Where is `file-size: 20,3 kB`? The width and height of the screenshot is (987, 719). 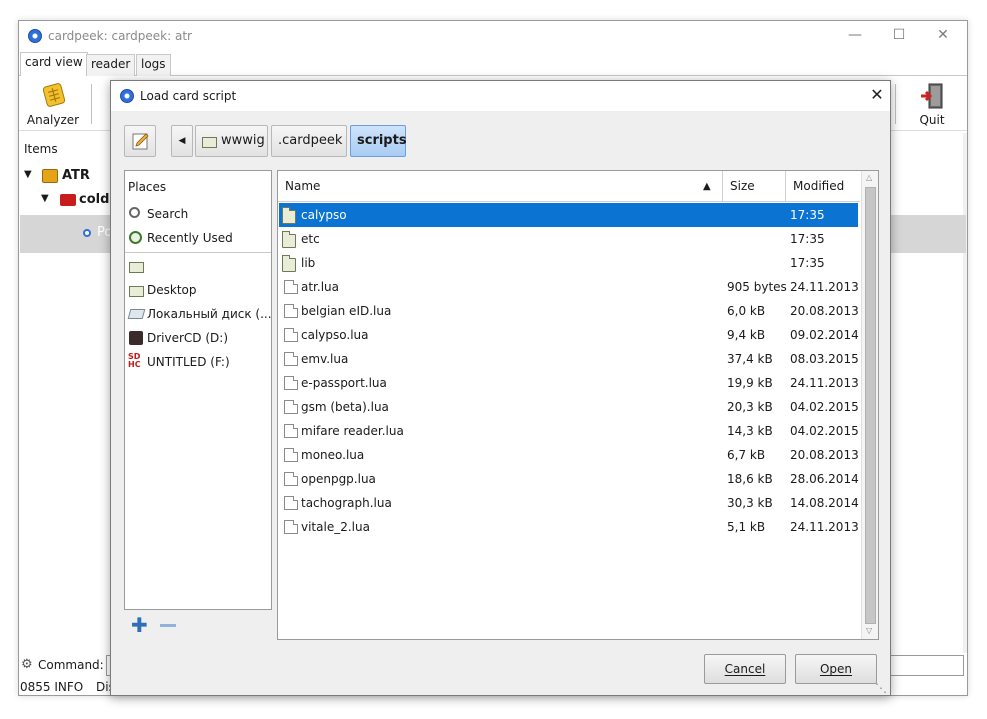
file-size: 20,3 kB is located at coordinates (750, 407).